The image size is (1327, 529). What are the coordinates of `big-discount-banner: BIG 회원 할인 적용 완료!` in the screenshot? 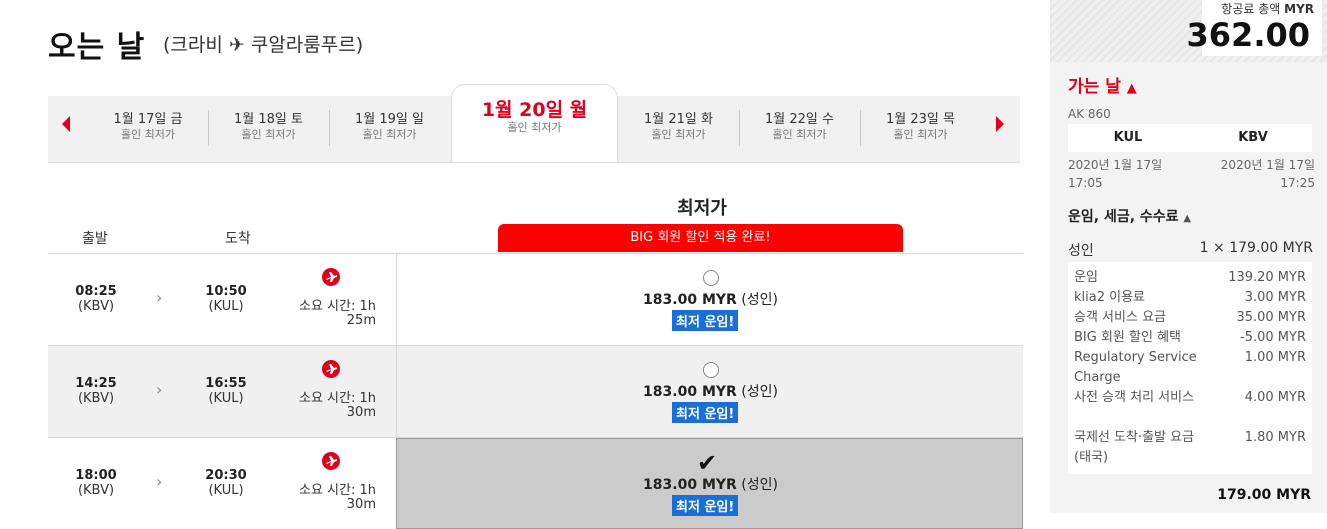 It's located at (700, 238).